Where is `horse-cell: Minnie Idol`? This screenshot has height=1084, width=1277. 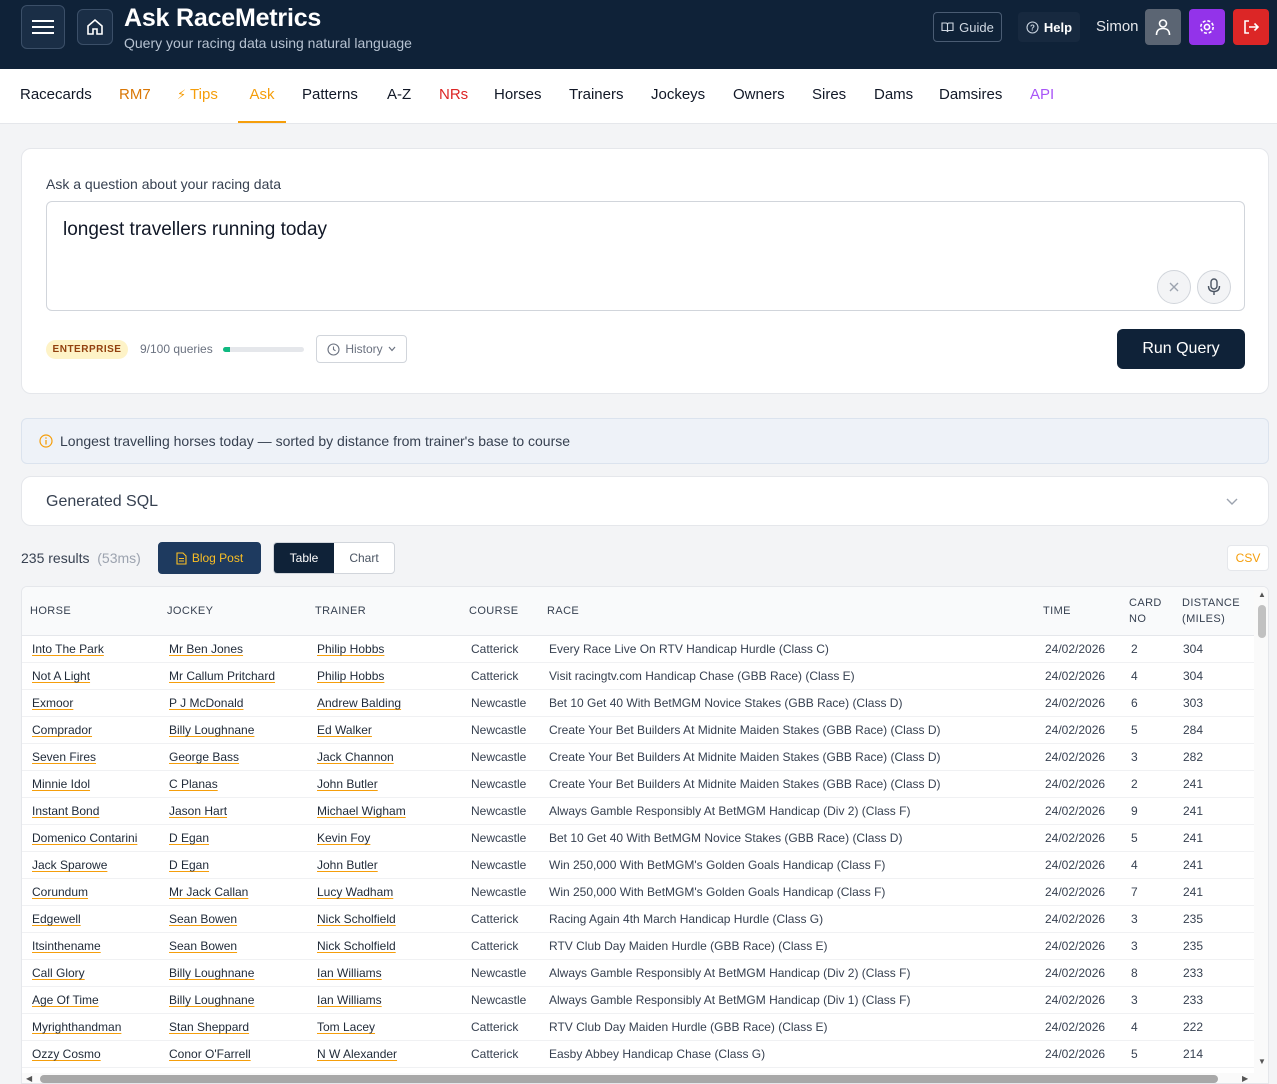 horse-cell: Minnie Idol is located at coordinates (61, 784).